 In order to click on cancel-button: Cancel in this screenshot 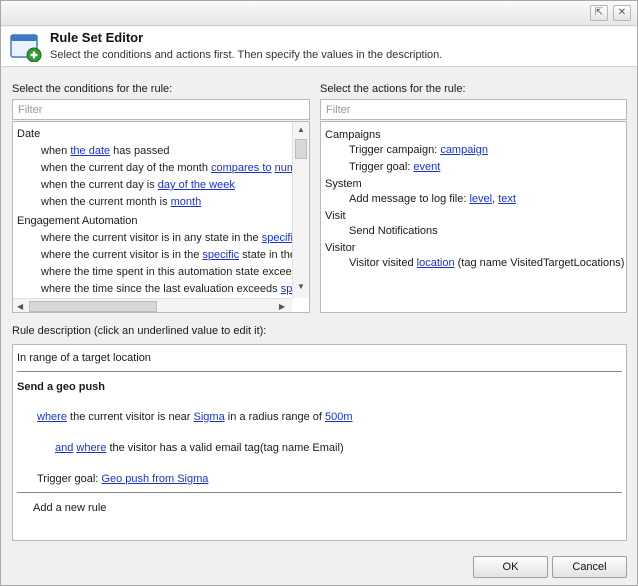, I will do `click(589, 567)`.